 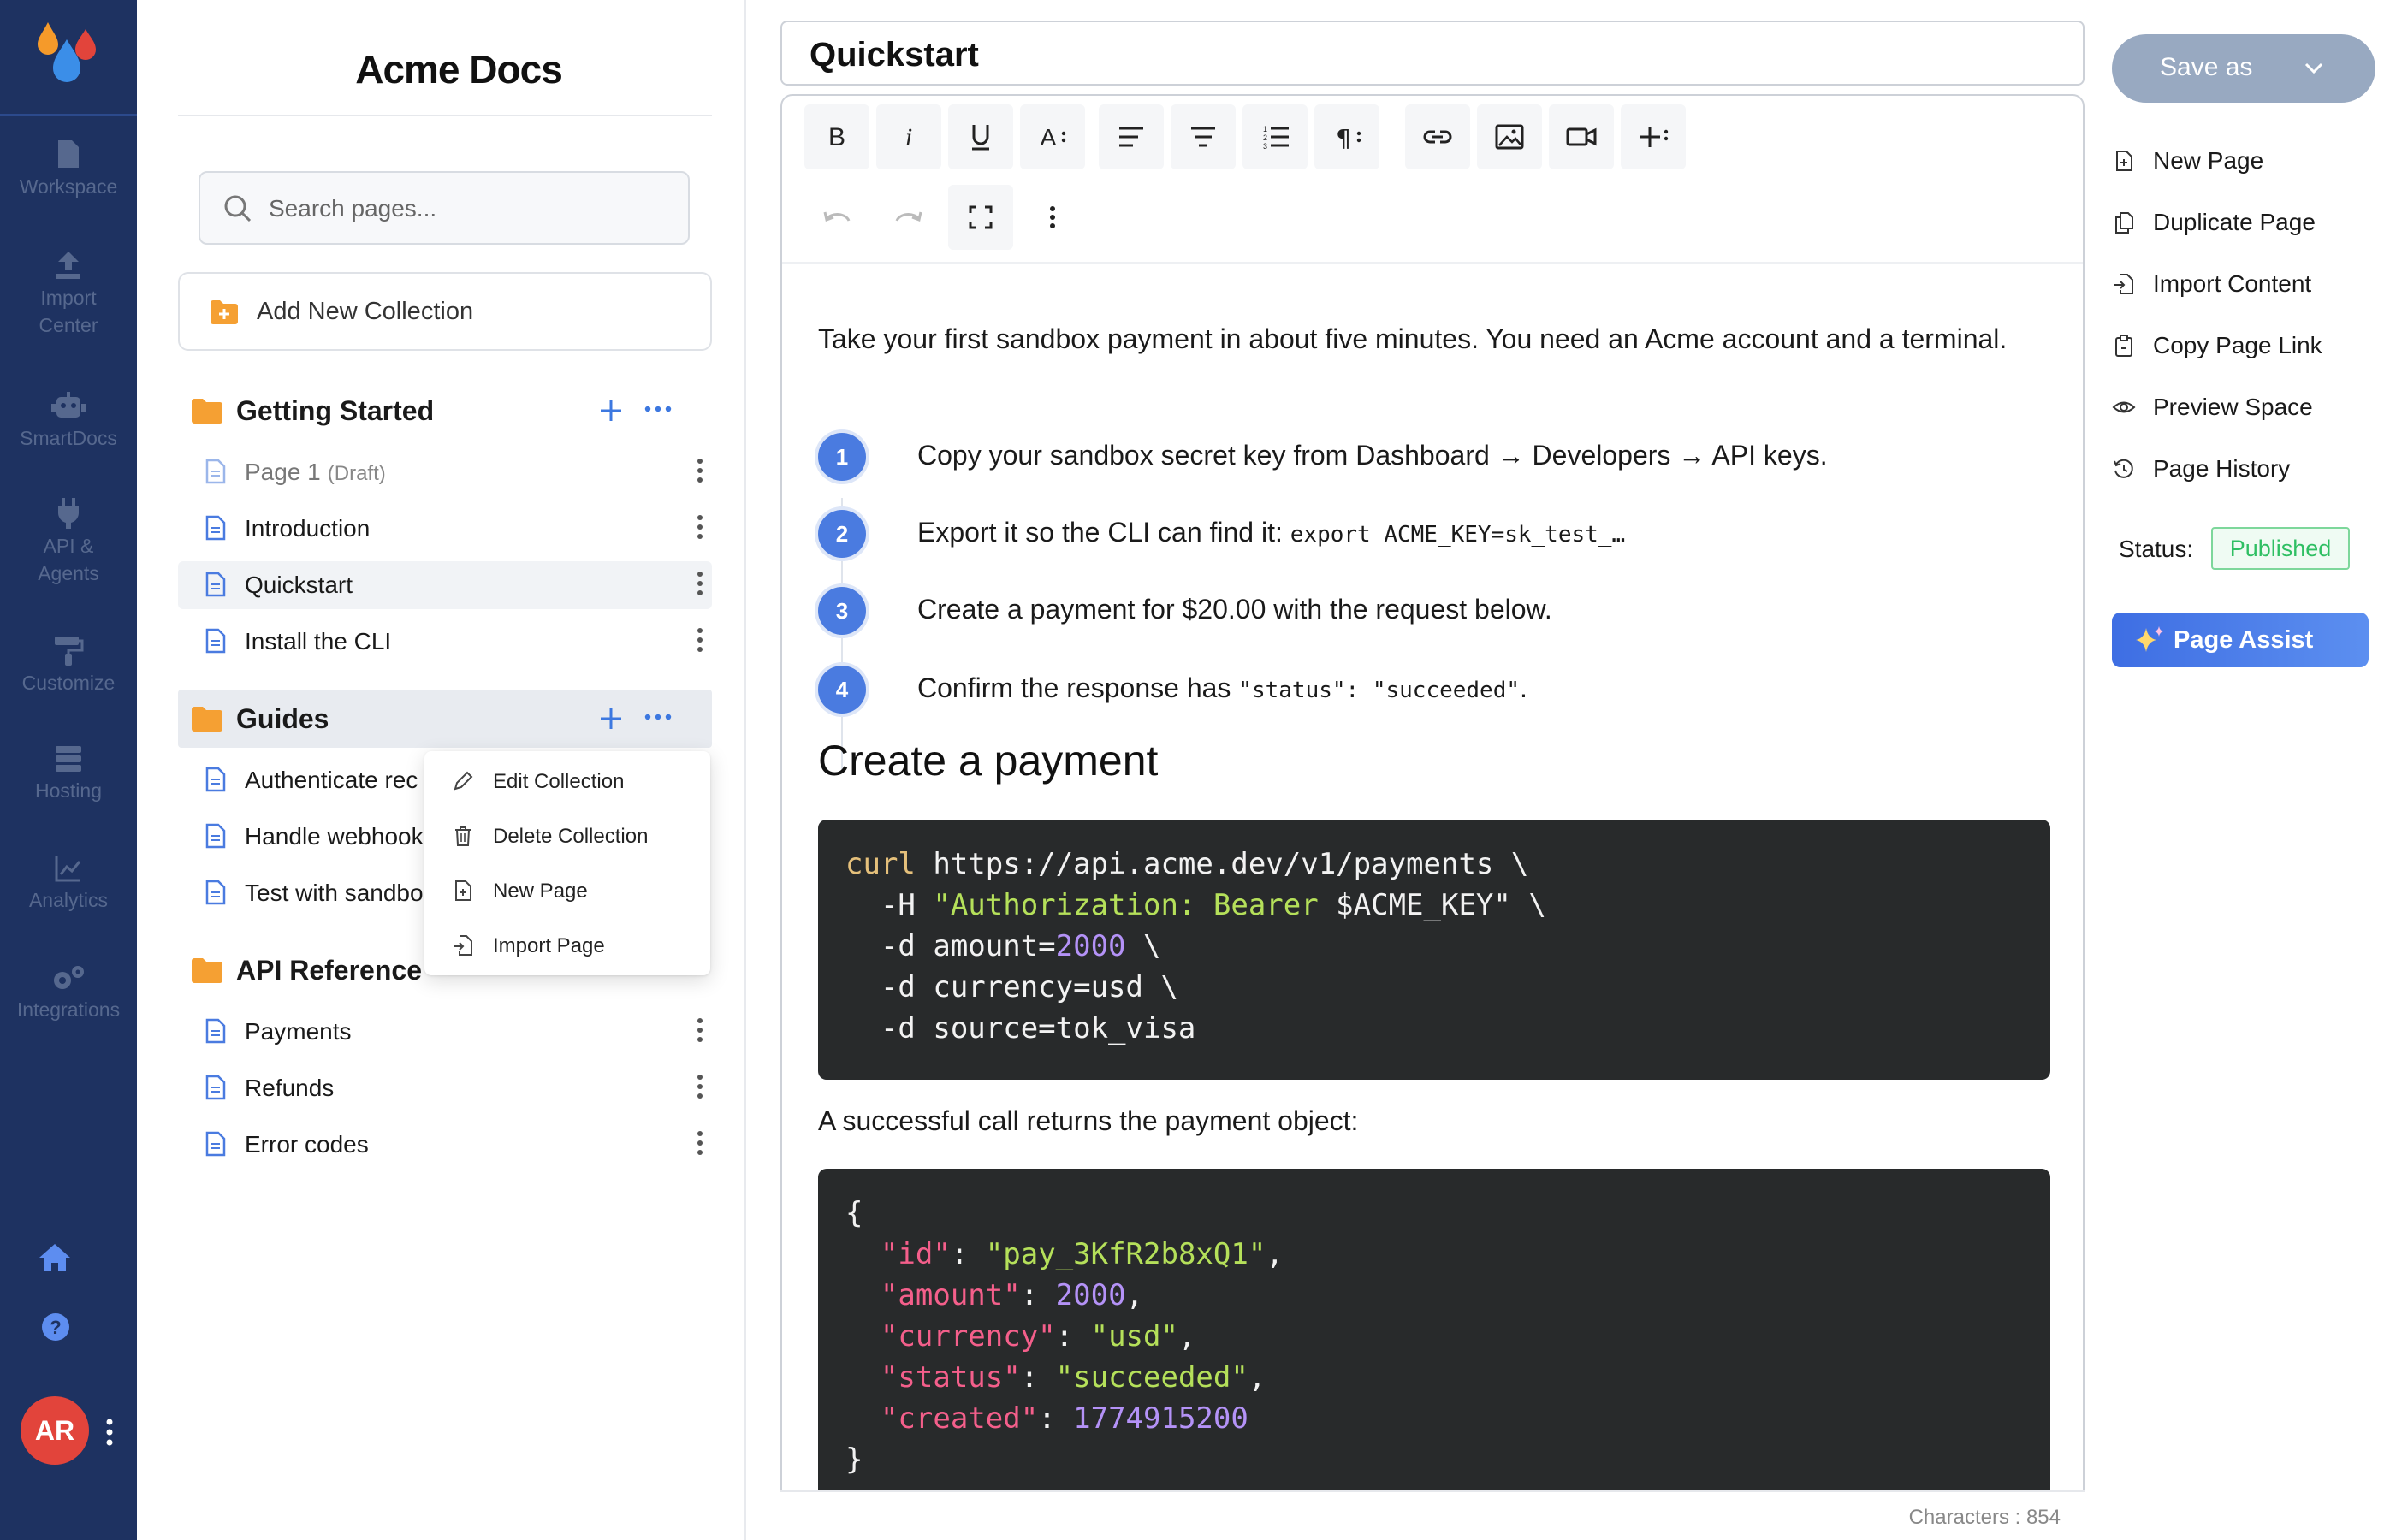 What do you see at coordinates (445, 642) in the screenshot?
I see `page-item: Install the CLI` at bounding box center [445, 642].